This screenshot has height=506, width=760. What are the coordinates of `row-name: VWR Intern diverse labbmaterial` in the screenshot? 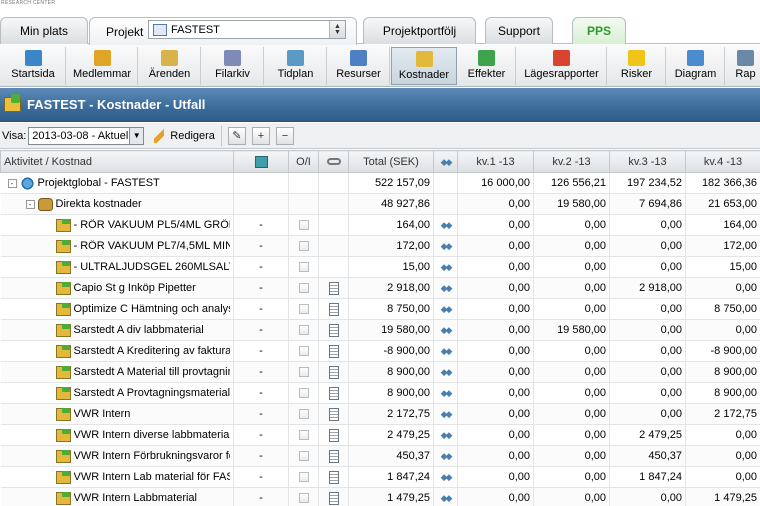 It's located at (152, 435).